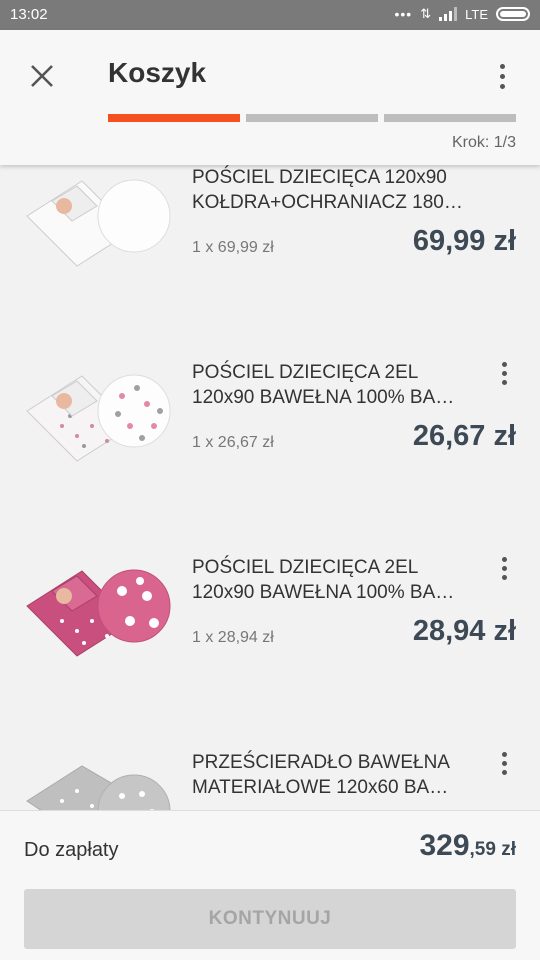 This screenshot has width=540, height=960. What do you see at coordinates (157, 72) in the screenshot?
I see `page-title: Koszyk` at bounding box center [157, 72].